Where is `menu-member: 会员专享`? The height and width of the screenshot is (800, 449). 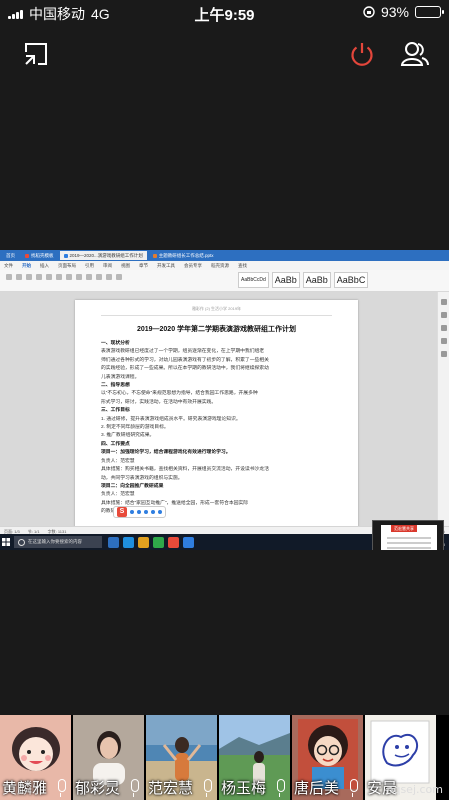 menu-member: 会员专享 is located at coordinates (193, 266).